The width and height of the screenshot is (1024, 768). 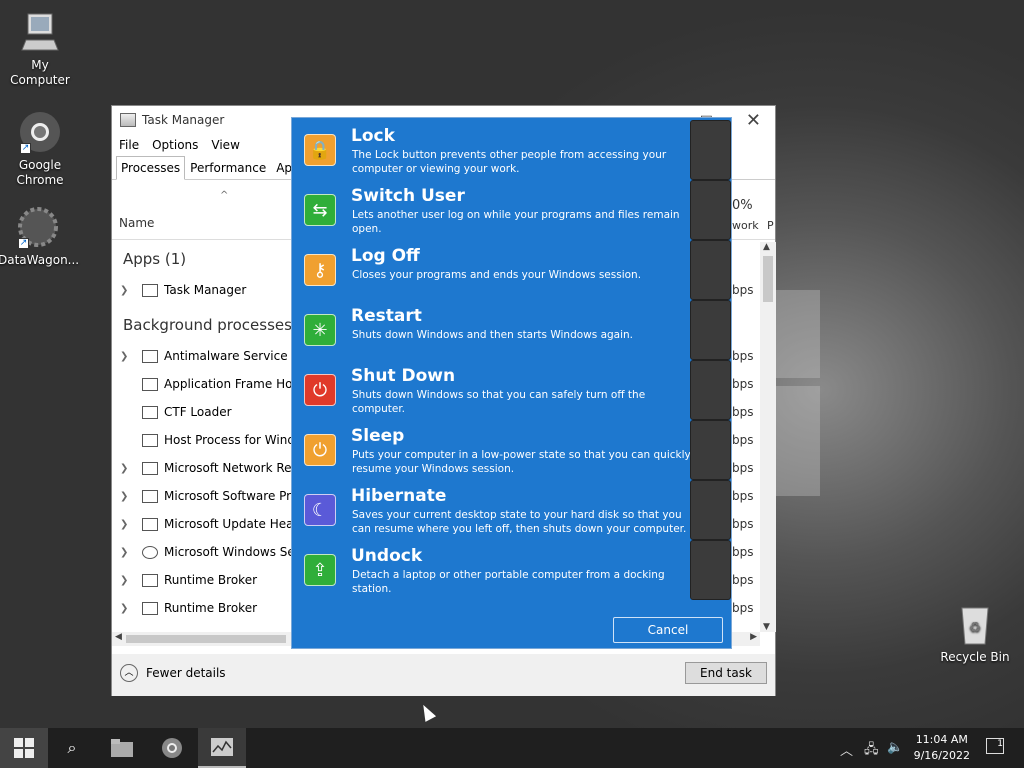 What do you see at coordinates (403, 376) in the screenshot?
I see `option-title: Shut Down` at bounding box center [403, 376].